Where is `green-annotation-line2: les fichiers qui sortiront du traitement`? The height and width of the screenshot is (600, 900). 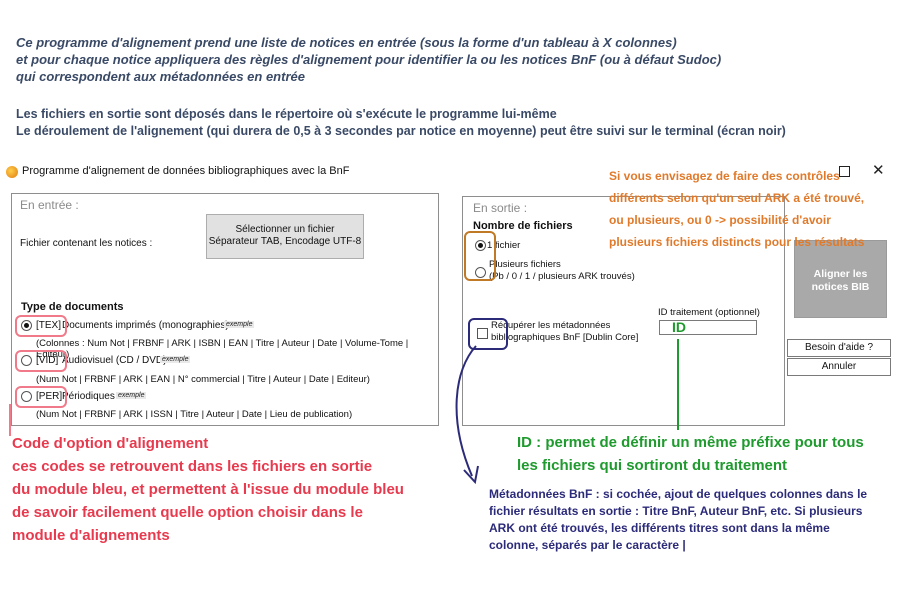
green-annotation-line2: les fichiers qui sortiront du traitement is located at coordinates (652, 465).